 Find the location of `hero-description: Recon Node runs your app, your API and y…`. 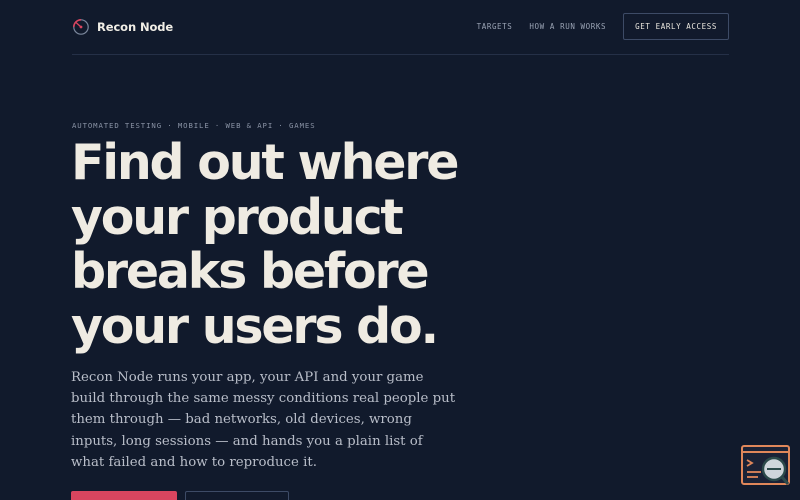

hero-description: Recon Node runs your app, your API and y… is located at coordinates (263, 420).